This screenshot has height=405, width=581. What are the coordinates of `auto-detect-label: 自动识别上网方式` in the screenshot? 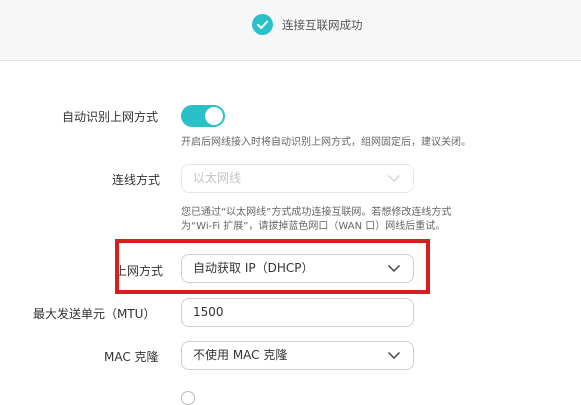 It's located at (110, 117).